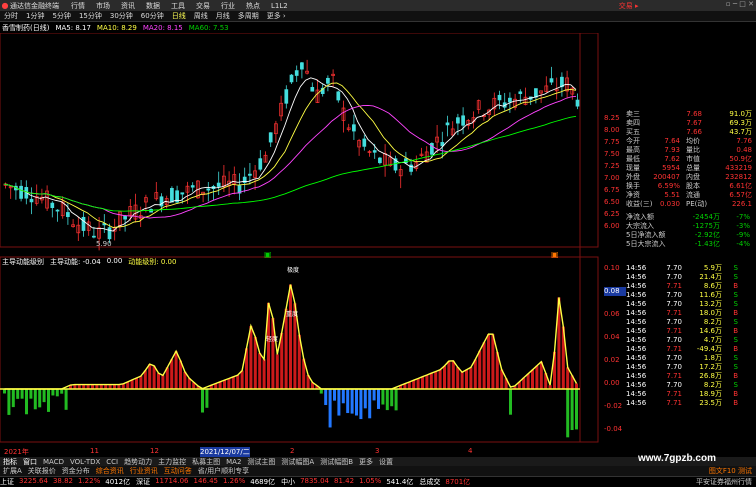 The width and height of the screenshot is (756, 487). I want to click on stat-value: 7.64, so click(672, 141).